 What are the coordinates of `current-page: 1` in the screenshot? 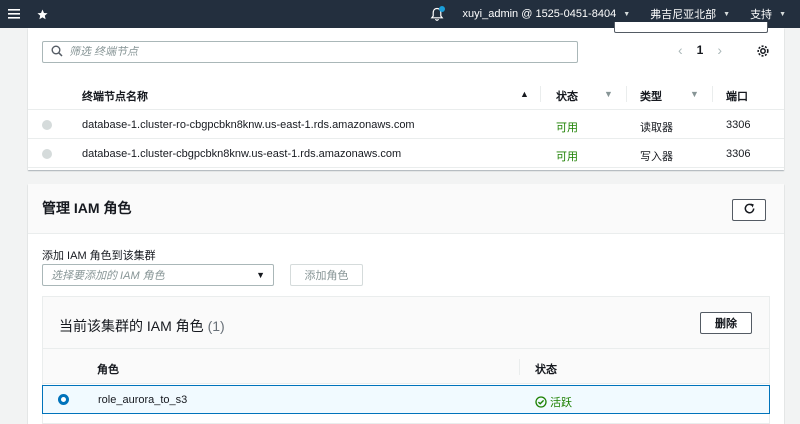 It's located at (700, 50).